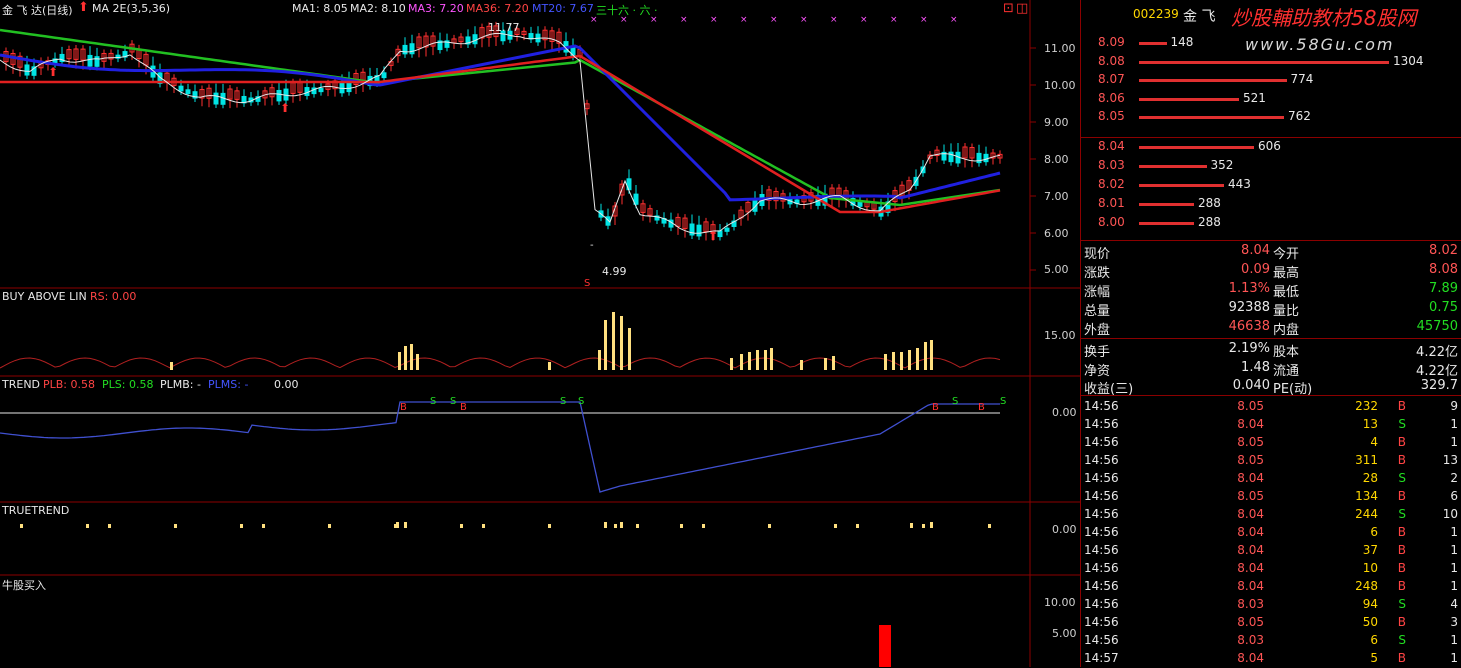 Image resolution: width=1461 pixels, height=668 pixels. What do you see at coordinates (1056, 233) in the screenshot?
I see `price-tick: 6.00` at bounding box center [1056, 233].